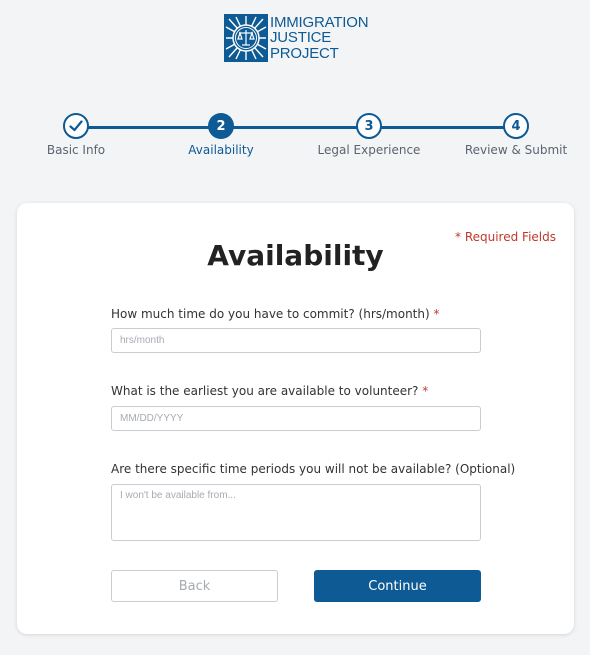 This screenshot has height=655, width=590. What do you see at coordinates (194, 586) in the screenshot?
I see `back-button: Back` at bounding box center [194, 586].